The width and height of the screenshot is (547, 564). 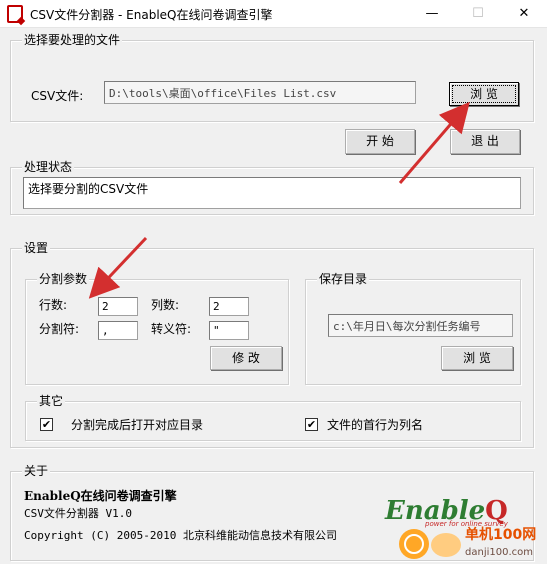 I want to click on watermark-site: 单机100网, so click(x=501, y=535).